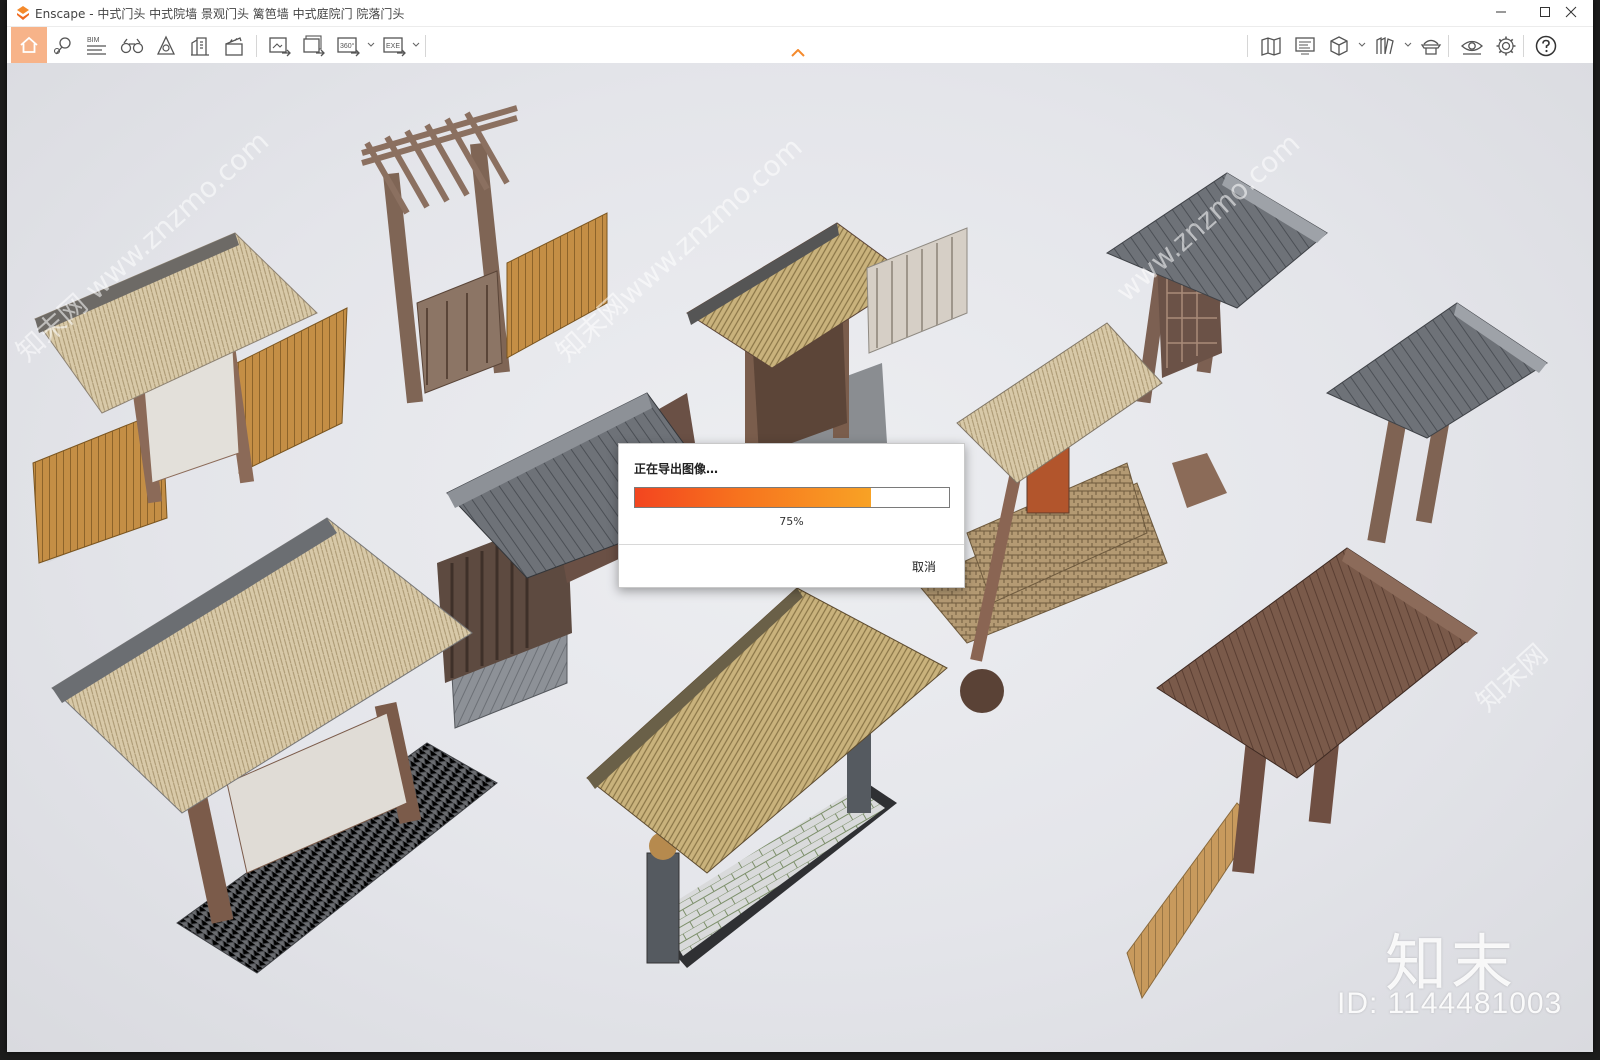 The width and height of the screenshot is (1600, 1060). I want to click on window-title: Enscape - 中式门头 中式院墙 景观门头 篱笆墙 中式庭院门 院落门头, so click(220, 14).